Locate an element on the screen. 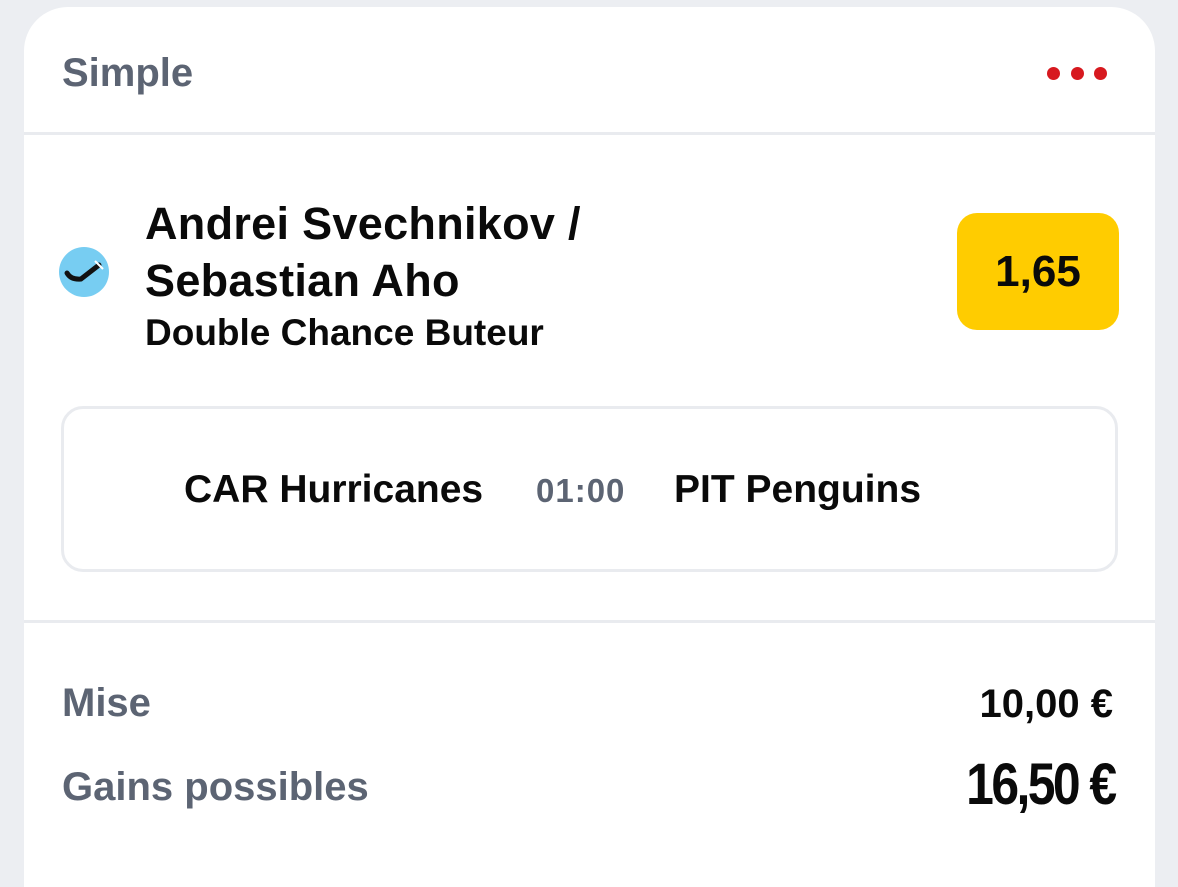 The width and height of the screenshot is (1178, 887). match-time: 01:00 is located at coordinates (581, 490).